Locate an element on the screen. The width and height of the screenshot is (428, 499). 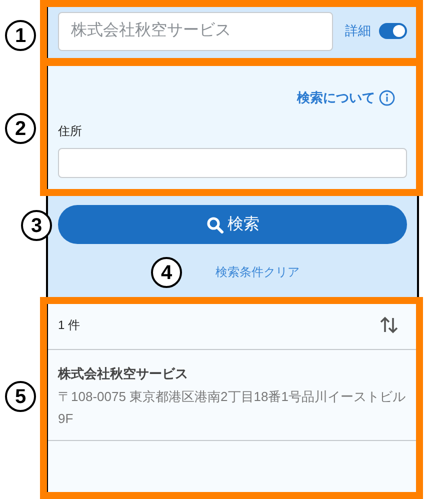
company-name: 株式会社秋空サービス is located at coordinates (123, 374).